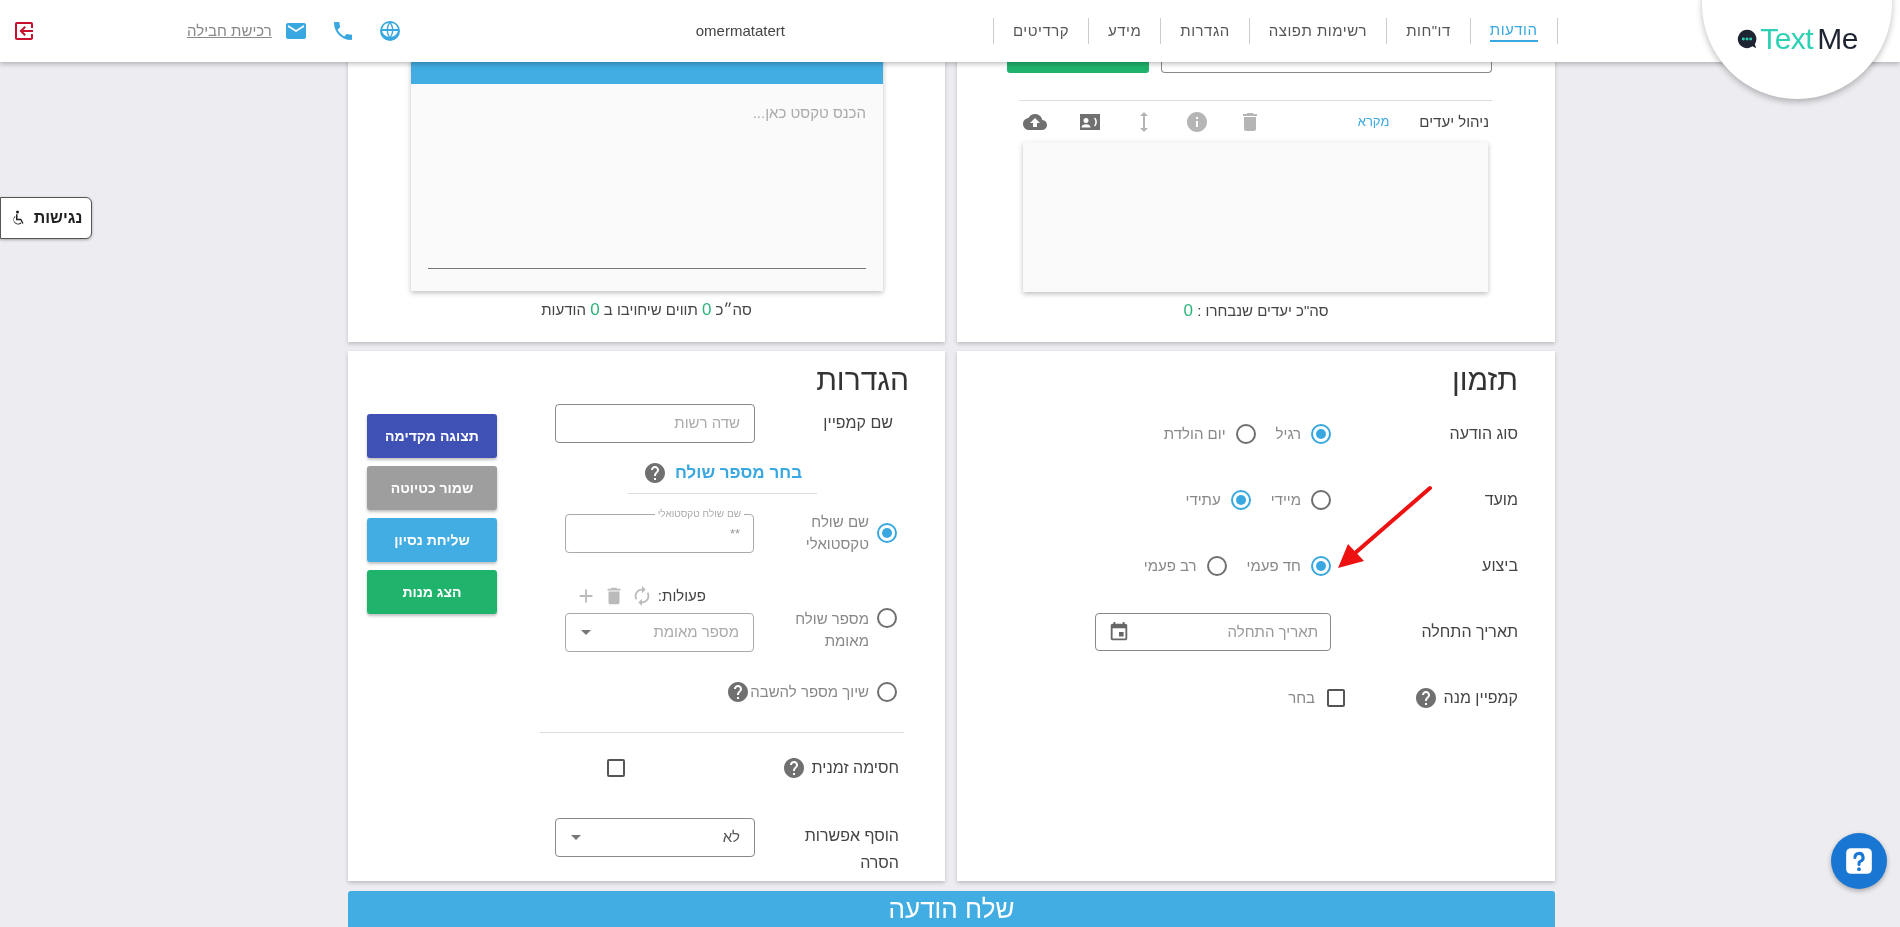 This screenshot has height=927, width=1900. I want to click on field-label: תאריך התחלה, so click(1469, 632).